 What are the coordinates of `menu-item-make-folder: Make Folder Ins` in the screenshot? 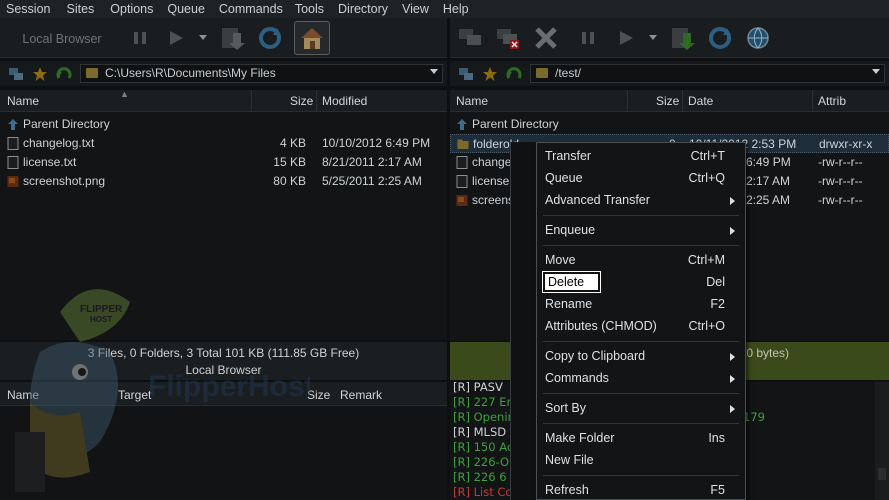 It's located at (641, 439).